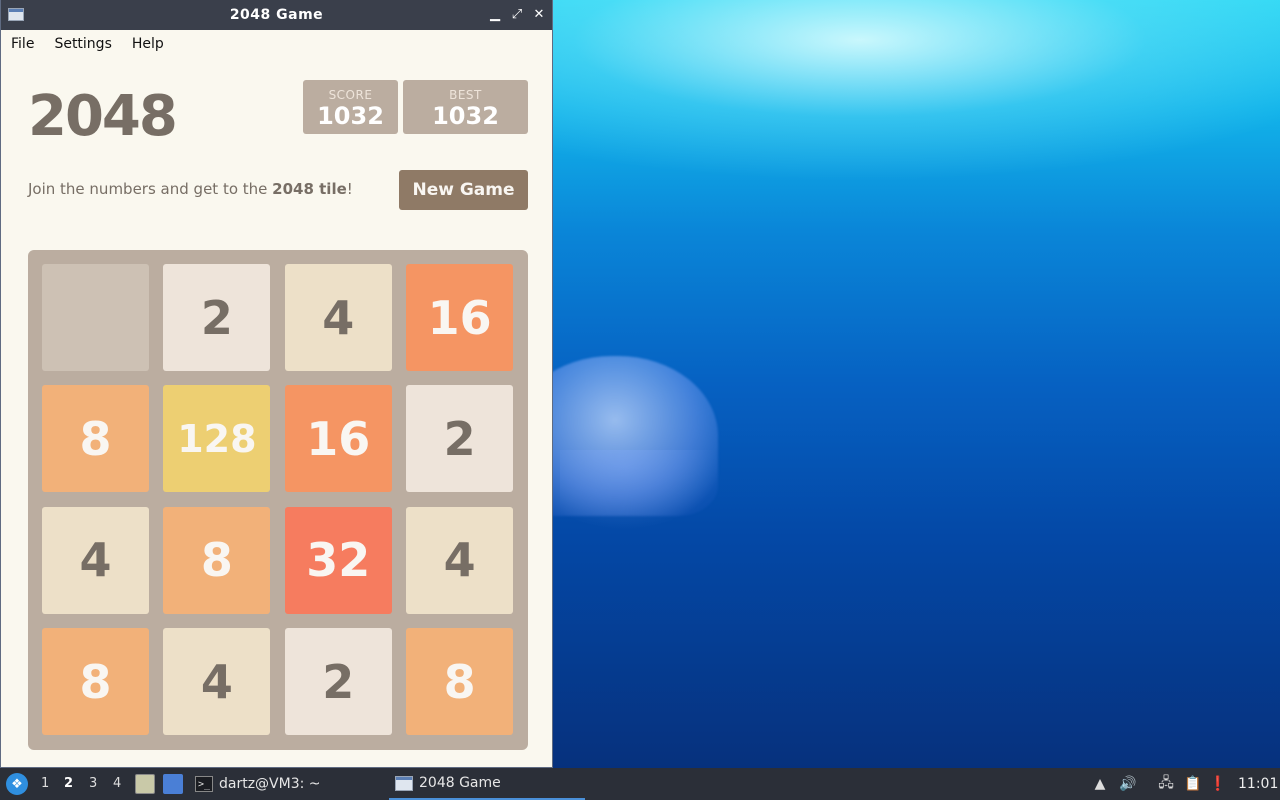  Describe the element at coordinates (1128, 784) in the screenshot. I see `volume-icon: 🔊` at that location.